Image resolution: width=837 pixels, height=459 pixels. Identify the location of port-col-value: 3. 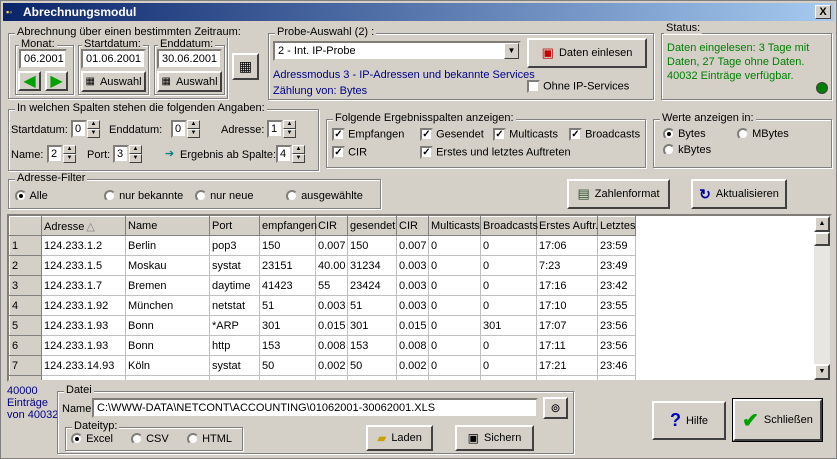
(121, 154).